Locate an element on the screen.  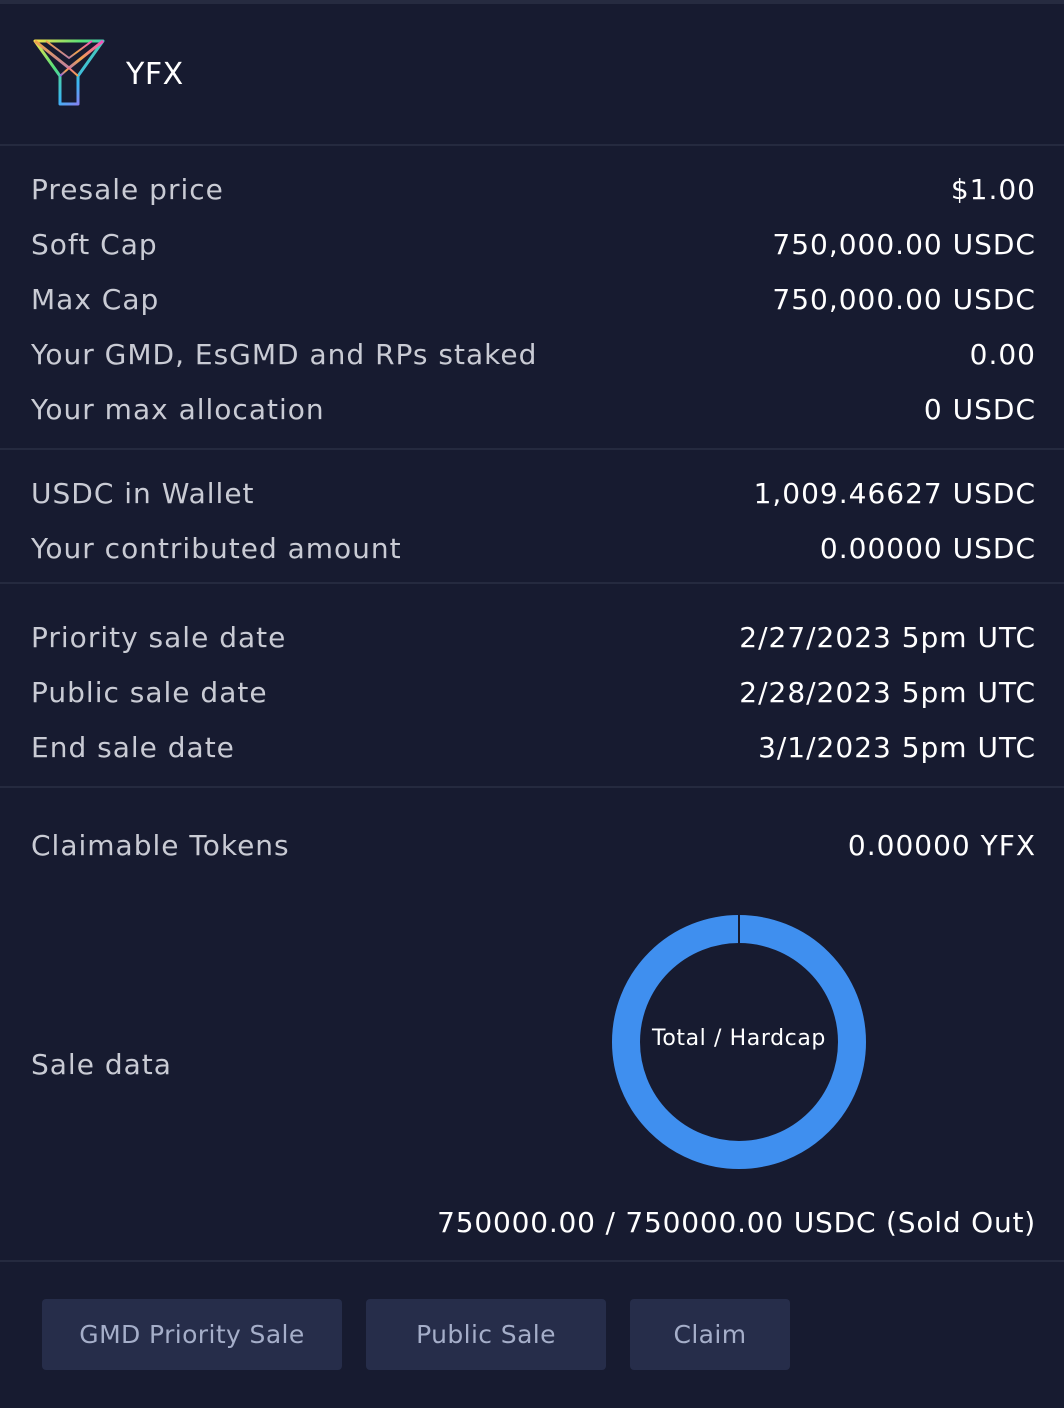
token-name: YFX is located at coordinates (155, 74).